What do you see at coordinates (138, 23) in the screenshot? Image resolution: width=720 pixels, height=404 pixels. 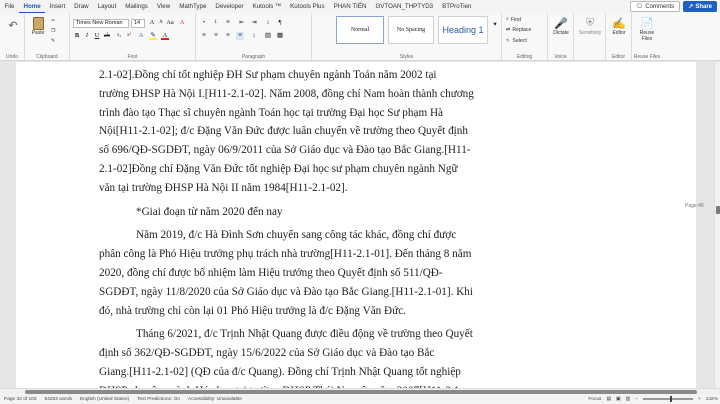 I see `font-size-dropdown: 14` at bounding box center [138, 23].